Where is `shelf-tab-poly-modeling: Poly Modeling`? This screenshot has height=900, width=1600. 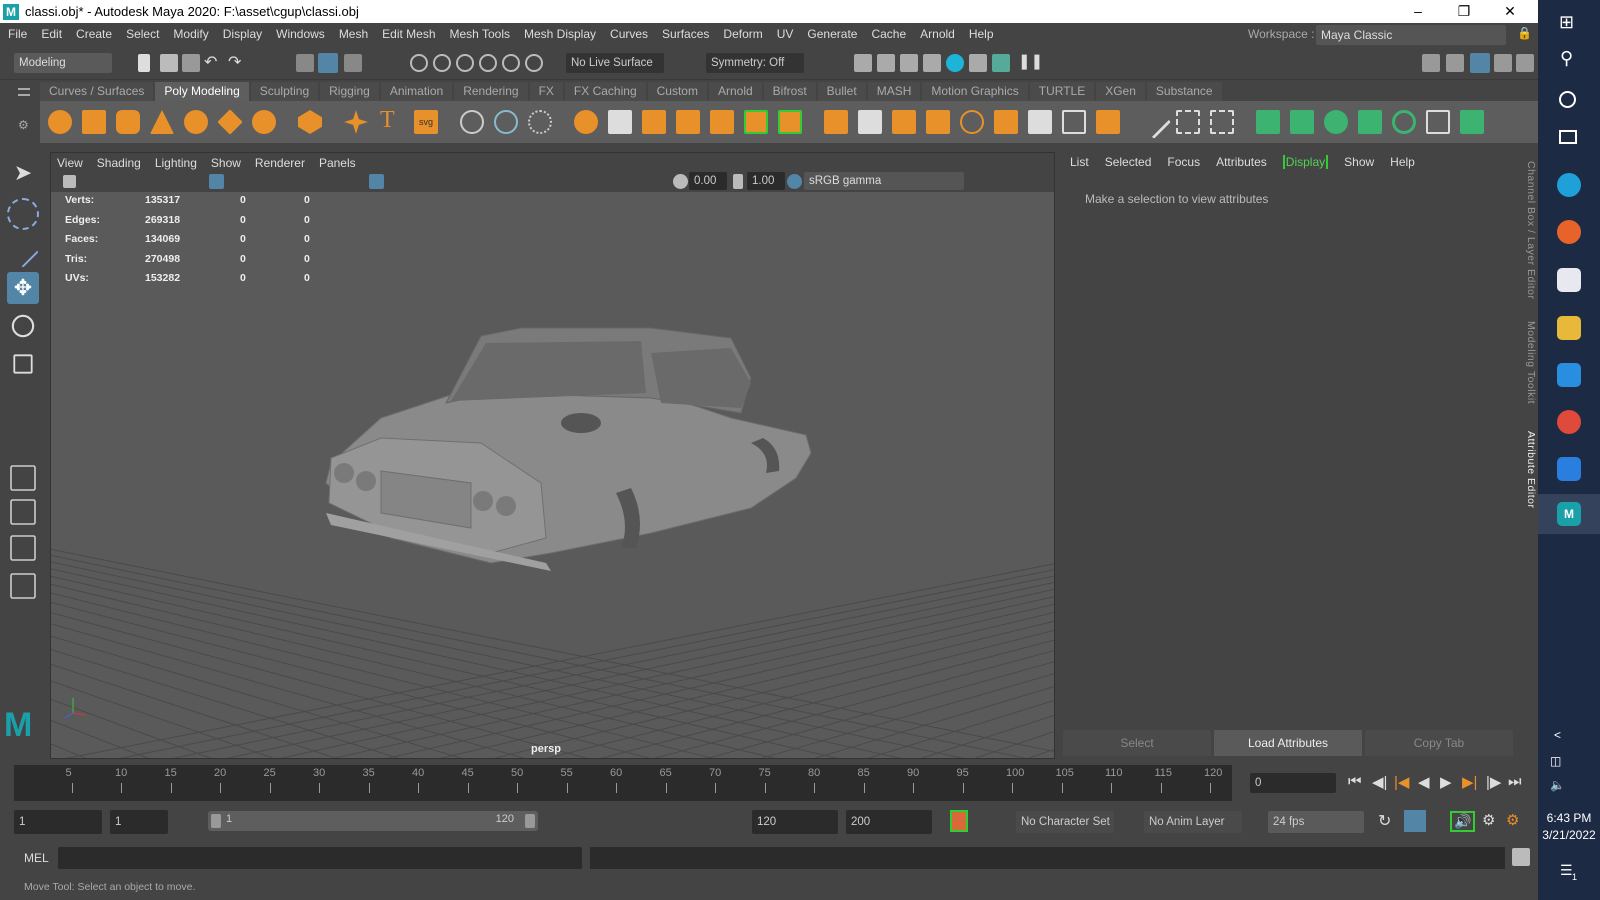
shelf-tab-poly-modeling: Poly Modeling is located at coordinates (202, 91).